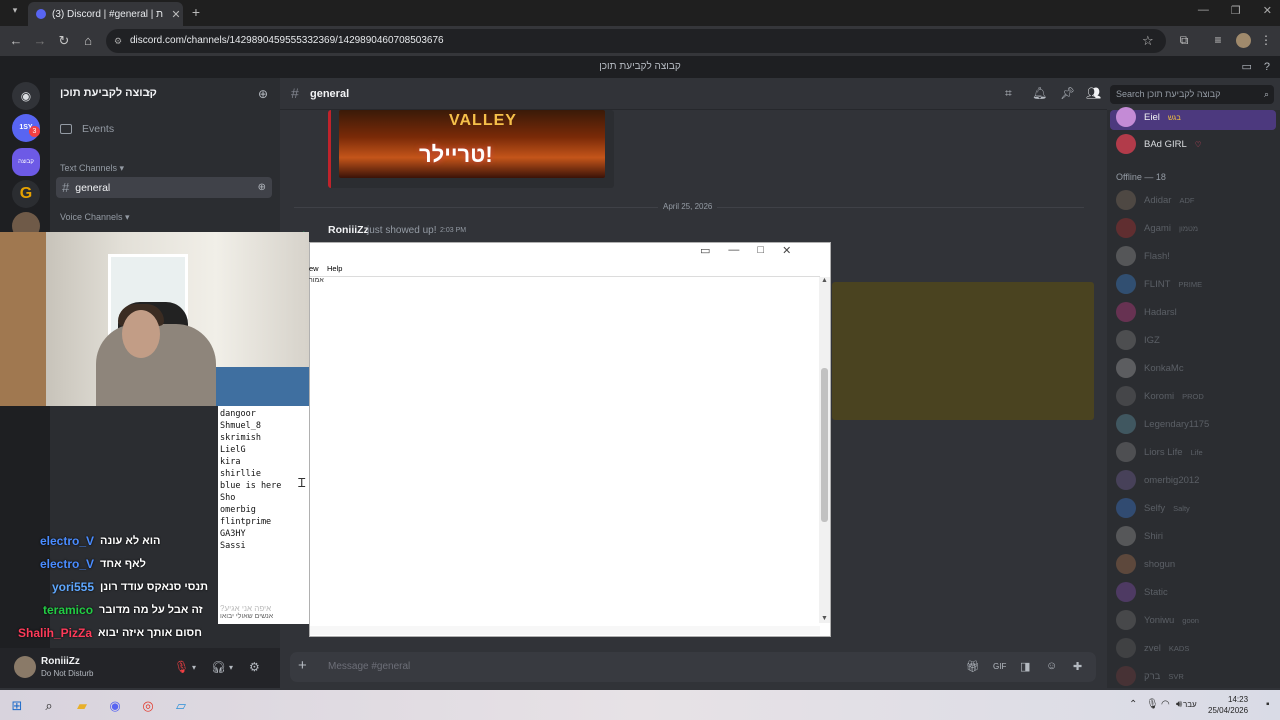 The height and width of the screenshot is (720, 1280). I want to click on member-offline-item: Hadarsl, so click(1146, 312).